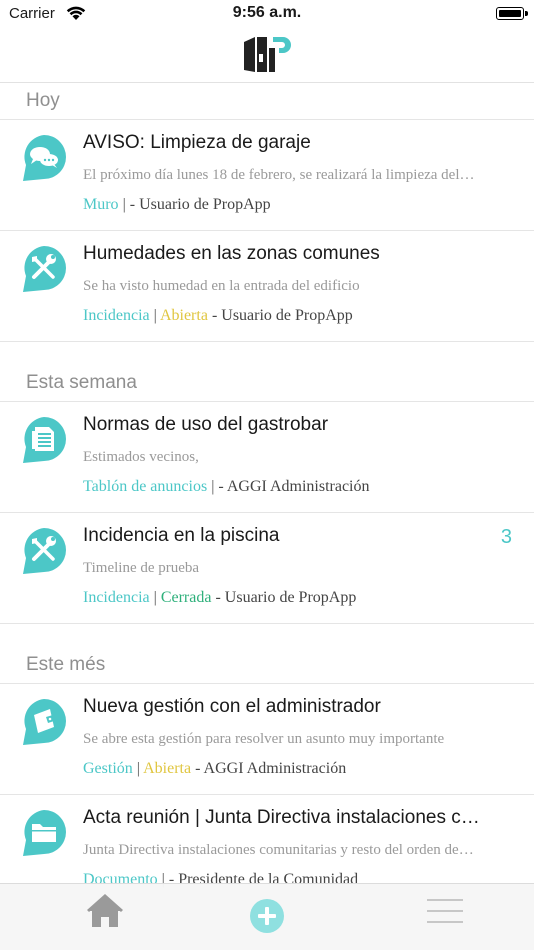 The height and width of the screenshot is (950, 534). I want to click on tab-bar, so click(267, 916).